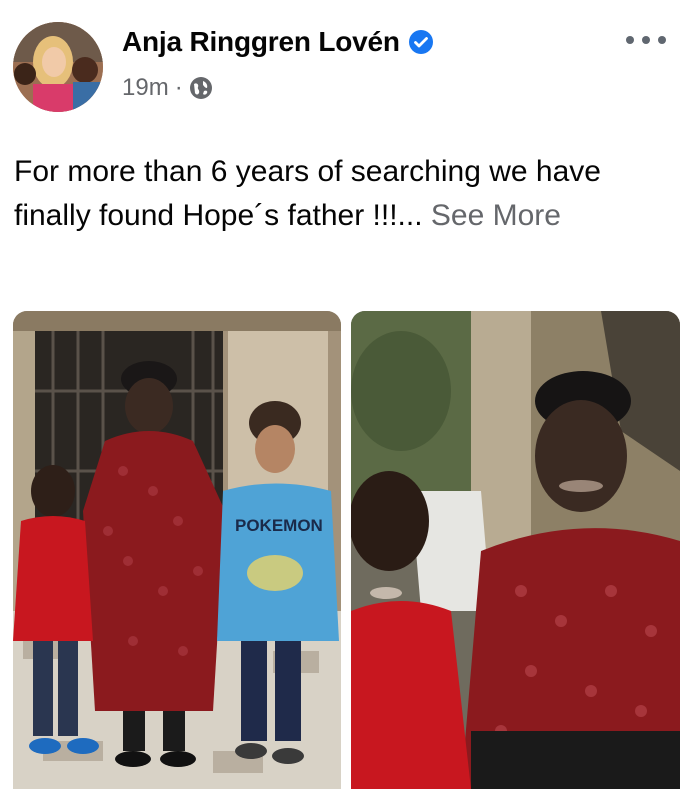 This screenshot has width=688, height=789. What do you see at coordinates (421, 42) in the screenshot?
I see `verified-badge-icon` at bounding box center [421, 42].